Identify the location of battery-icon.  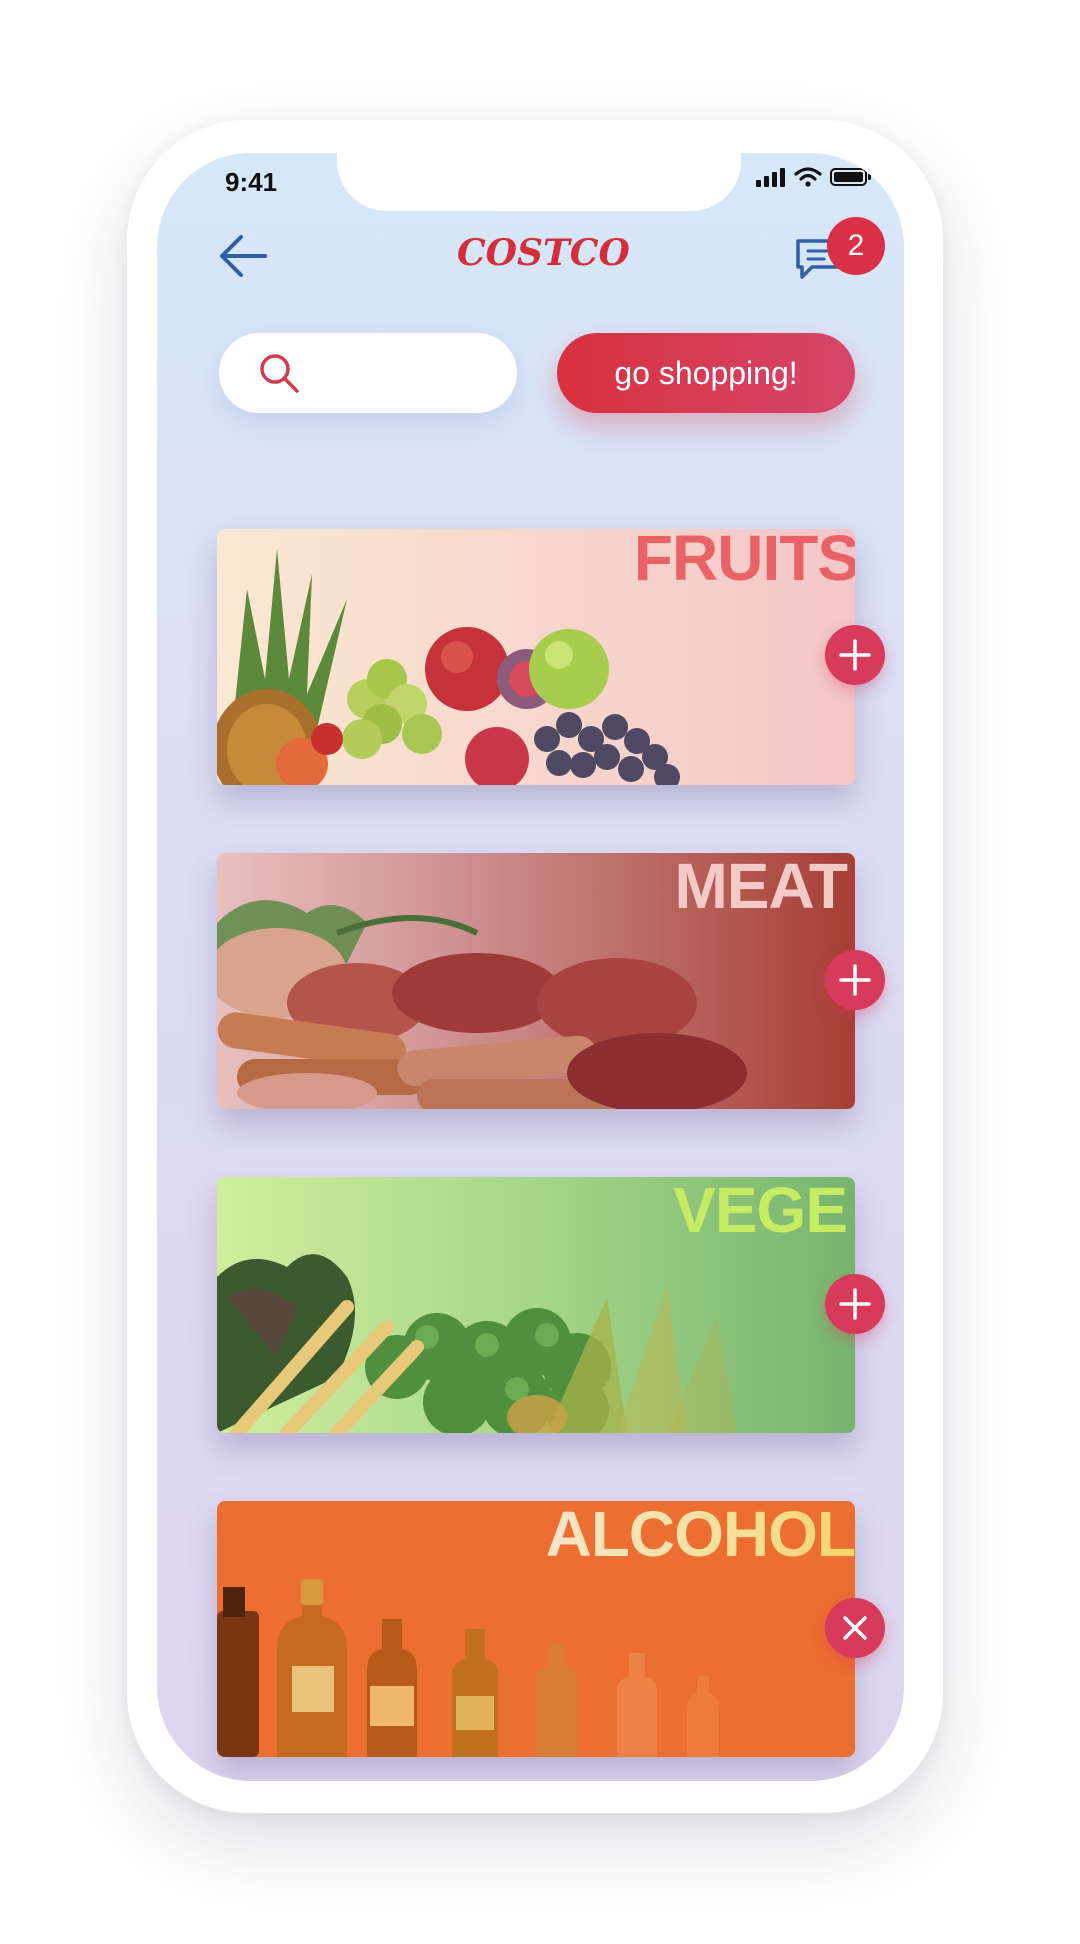
(850, 177).